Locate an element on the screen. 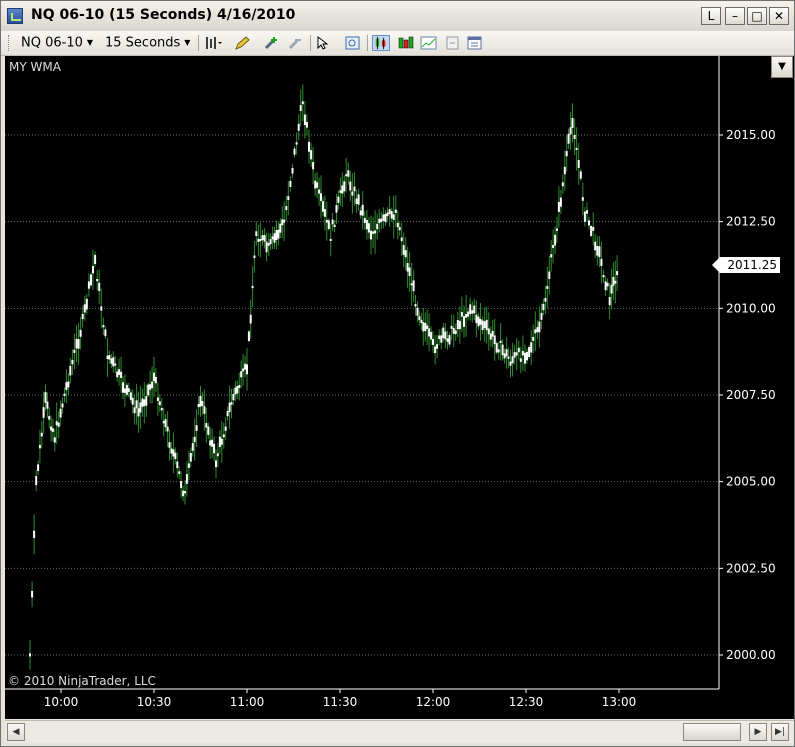 This screenshot has width=795, height=747. scroll-right-button: ▶ is located at coordinates (758, 732).